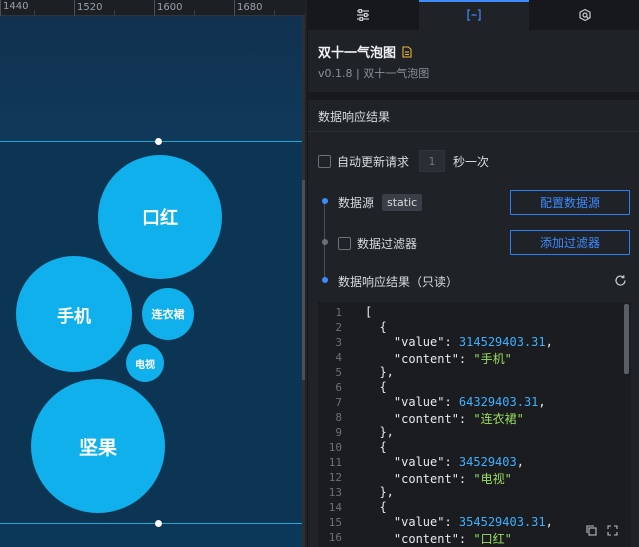 The height and width of the screenshot is (547, 639). I want to click on section-separator, so click(473, 131).